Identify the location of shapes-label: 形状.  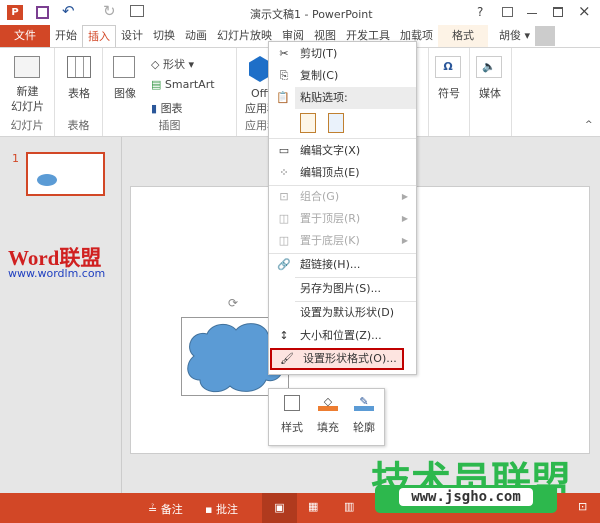
(173, 64).